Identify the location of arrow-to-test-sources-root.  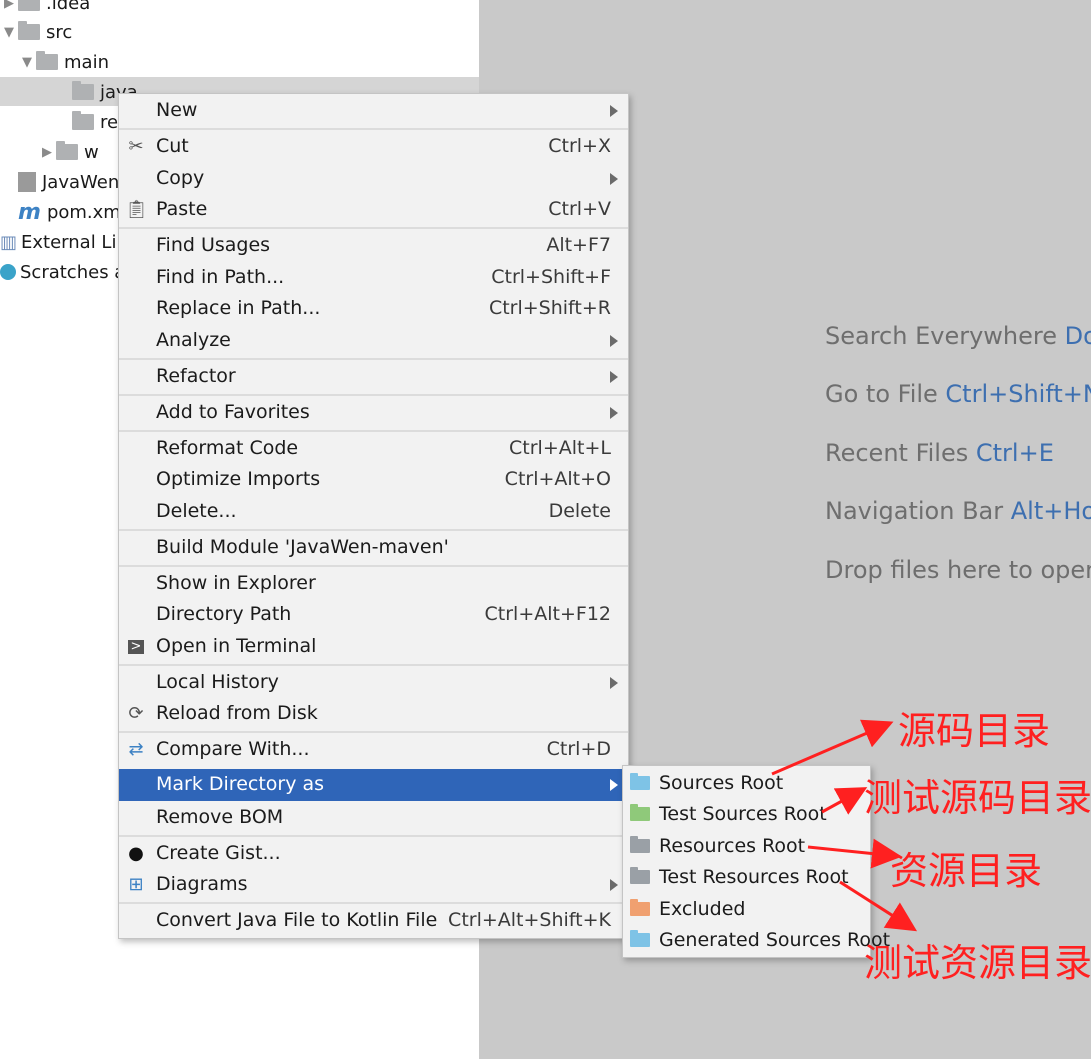
(844, 801).